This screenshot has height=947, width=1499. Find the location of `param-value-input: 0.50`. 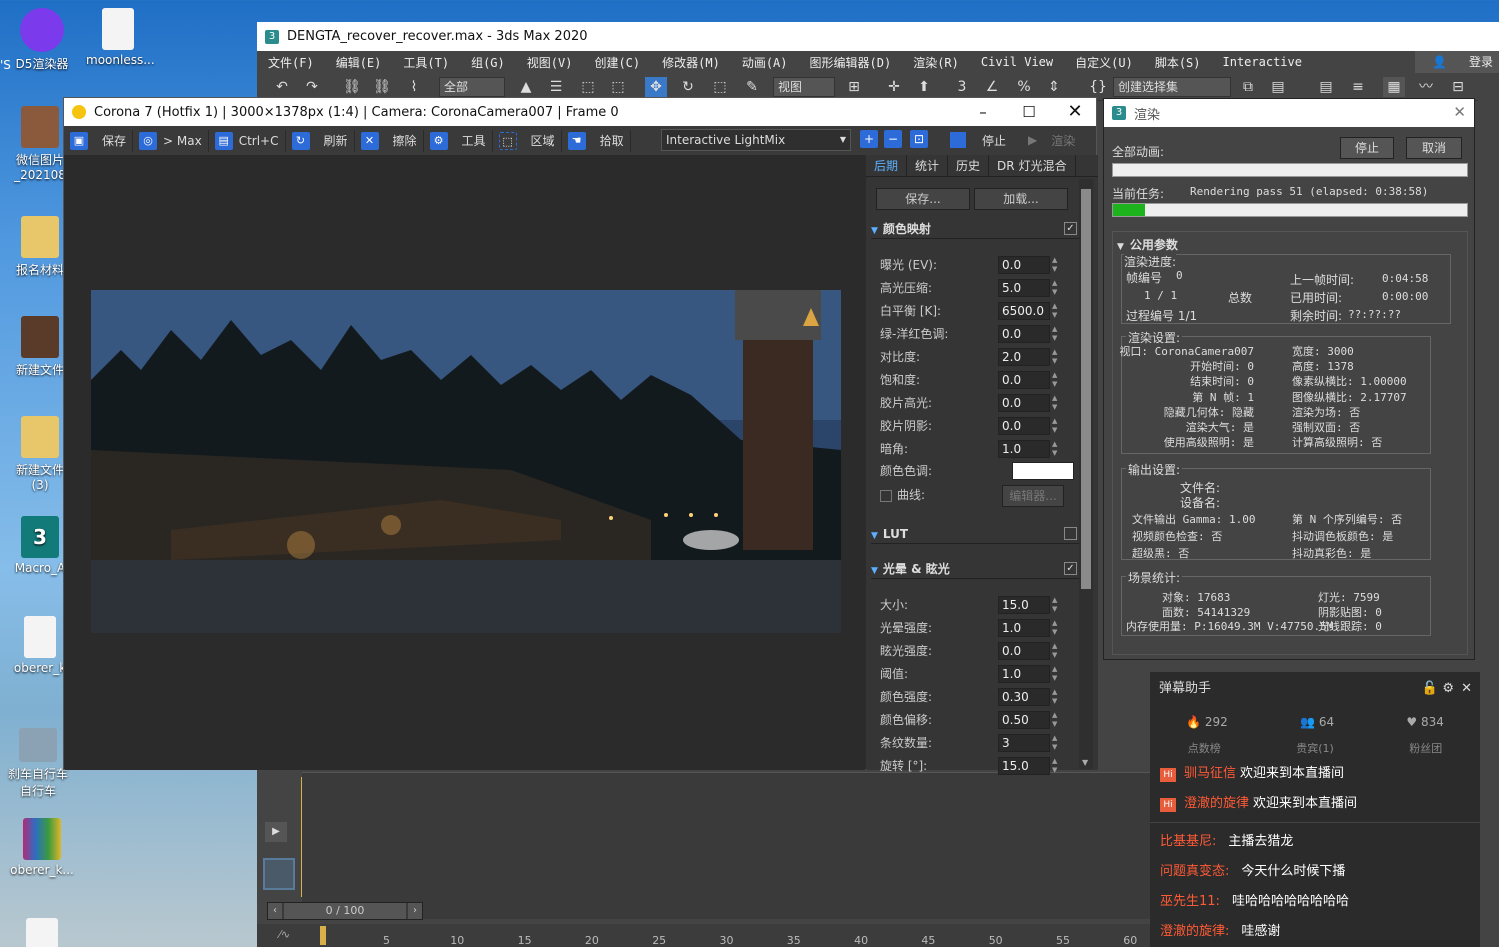

param-value-input: 0.50 is located at coordinates (1024, 720).